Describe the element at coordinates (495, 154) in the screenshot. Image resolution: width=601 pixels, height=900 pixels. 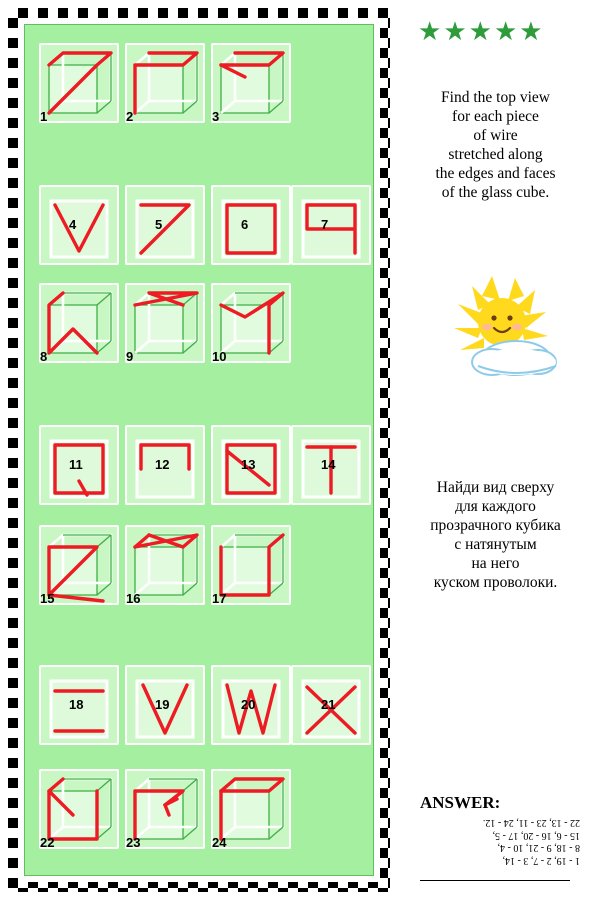
I see `instruction-line: stretched along` at that location.